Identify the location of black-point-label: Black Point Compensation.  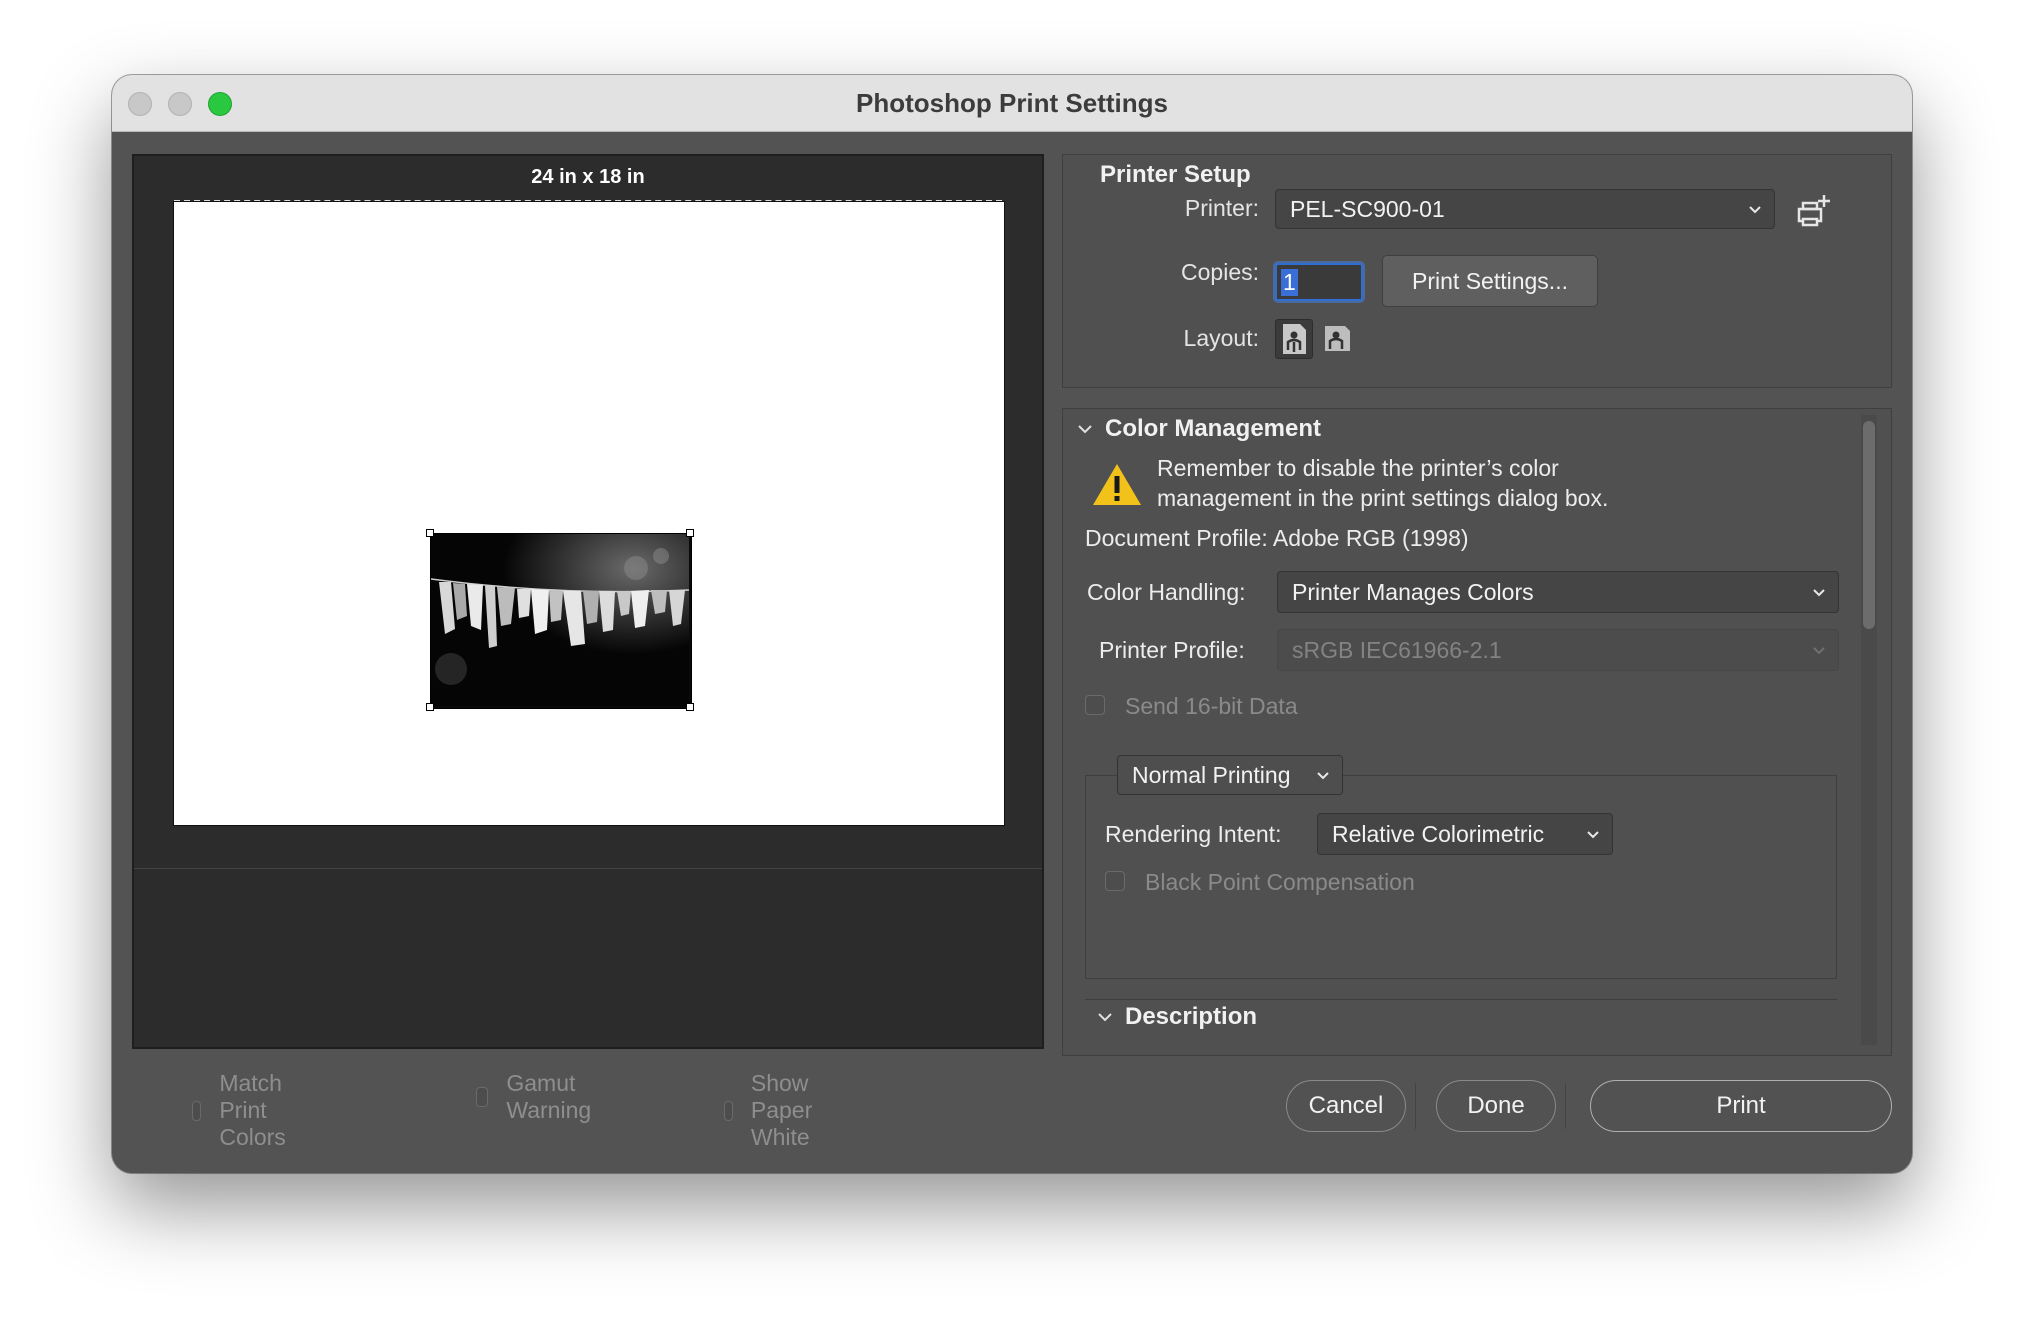
(1280, 882).